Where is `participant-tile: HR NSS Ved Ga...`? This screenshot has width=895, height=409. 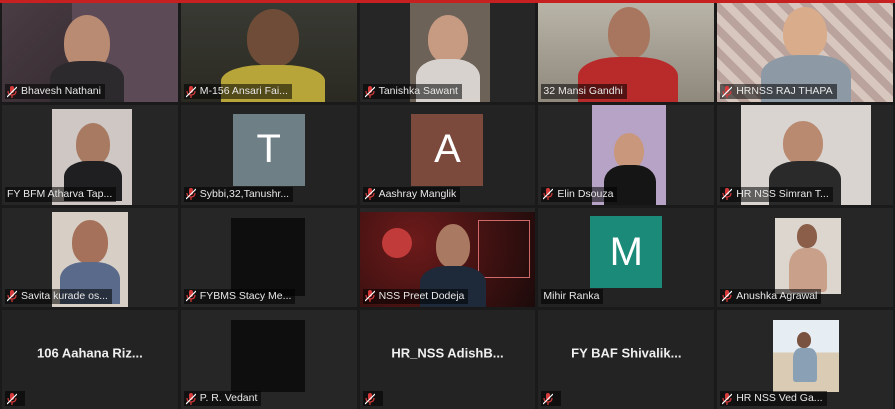
participant-tile: HR NSS Ved Ga... is located at coordinates (805, 359).